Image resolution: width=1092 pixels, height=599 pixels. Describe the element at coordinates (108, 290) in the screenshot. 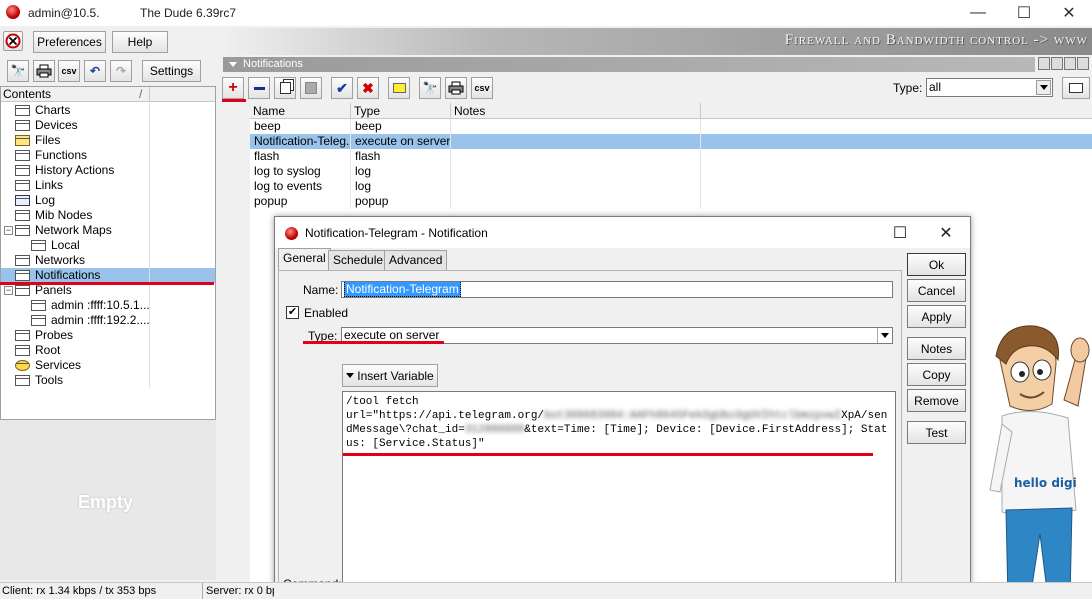

I see `tree-item-panels: − Panels` at that location.